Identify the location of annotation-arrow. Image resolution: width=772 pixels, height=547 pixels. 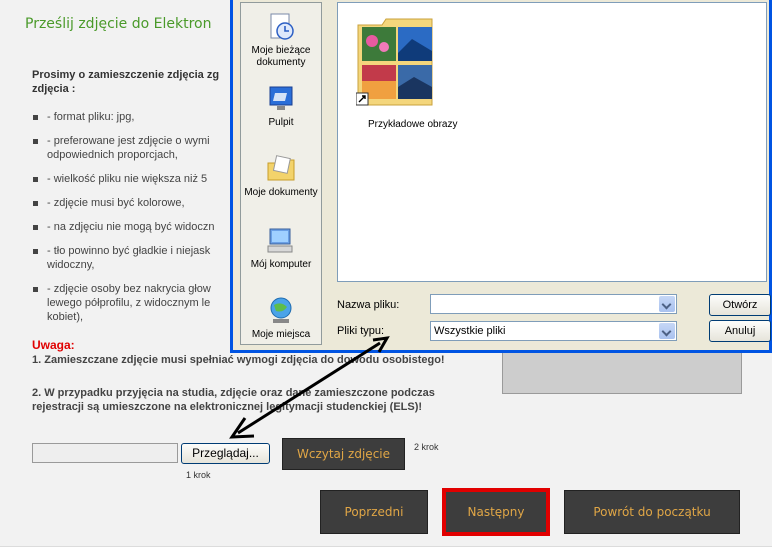
(309, 387).